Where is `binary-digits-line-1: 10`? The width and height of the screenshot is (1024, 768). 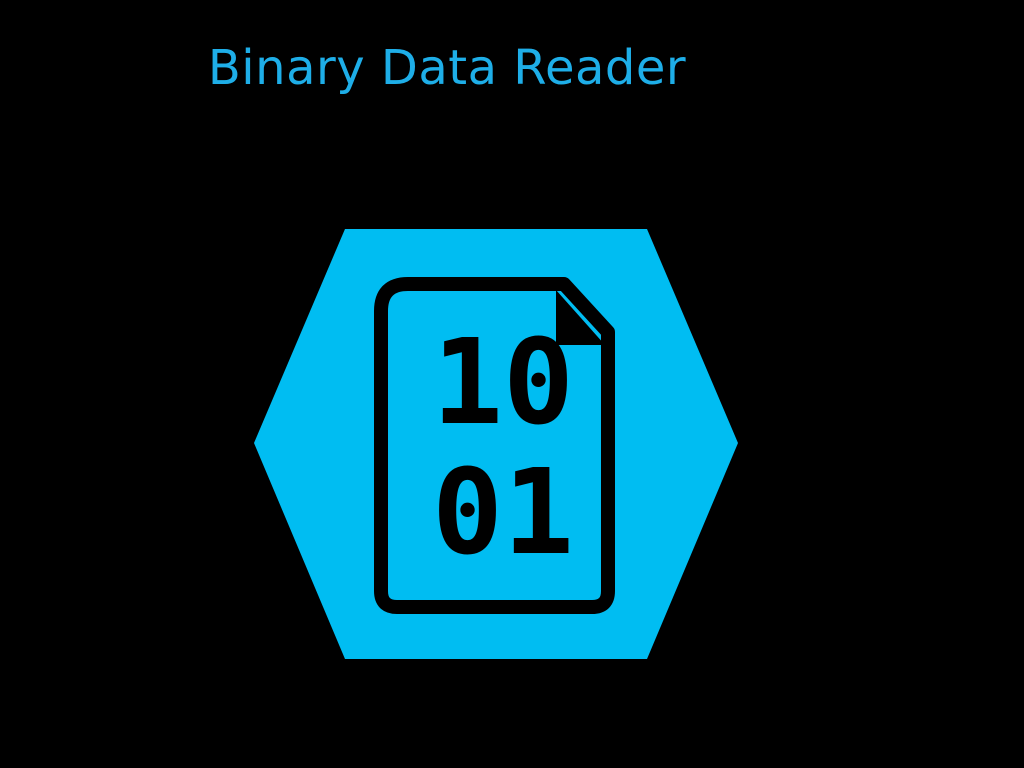
binary-digits-line-1: 10 is located at coordinates (503, 382).